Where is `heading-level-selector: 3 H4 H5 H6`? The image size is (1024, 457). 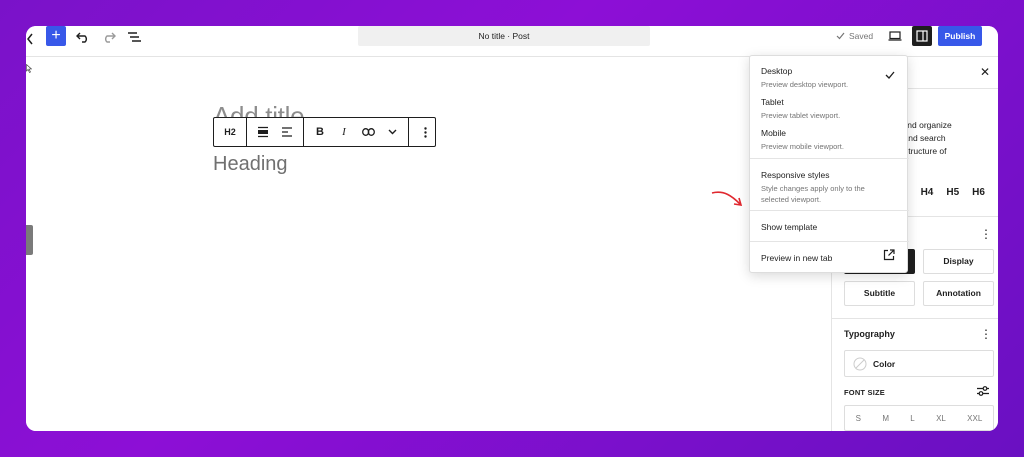 heading-level-selector: 3 H4 H5 H6 is located at coordinates (943, 192).